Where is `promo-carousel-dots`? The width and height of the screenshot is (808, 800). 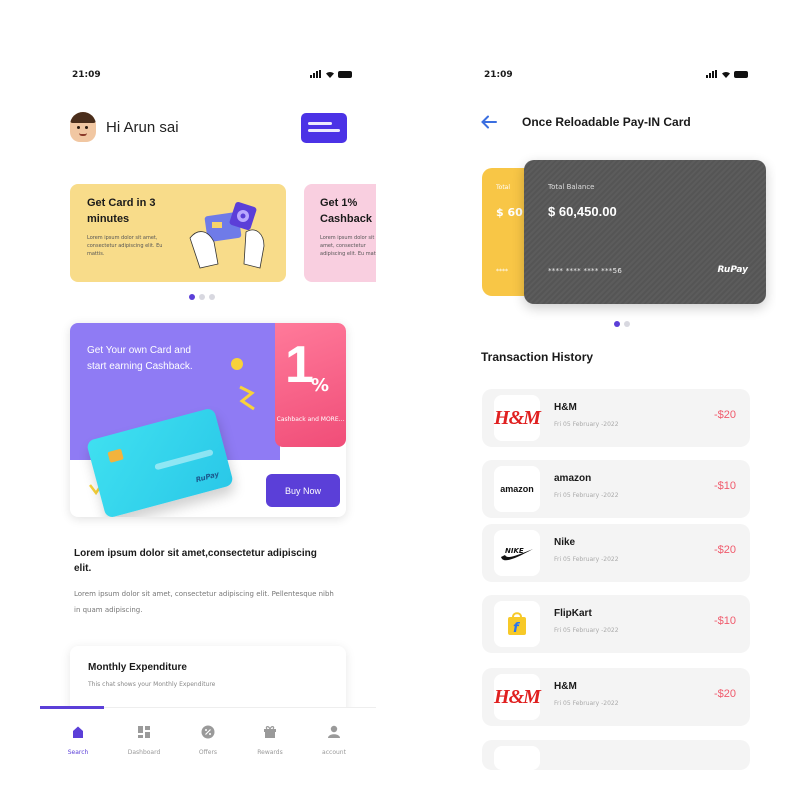 promo-carousel-dots is located at coordinates (202, 297).